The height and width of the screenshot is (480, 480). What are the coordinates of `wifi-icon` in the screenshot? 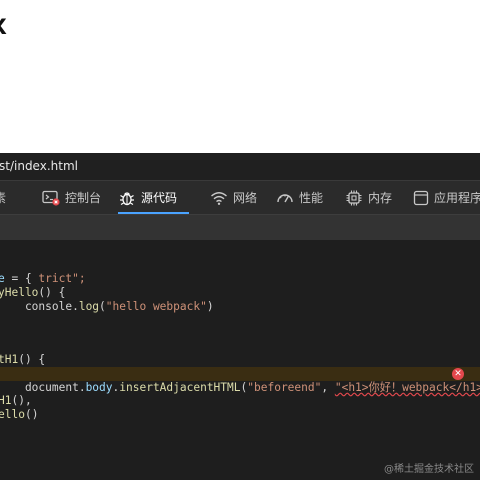 It's located at (219, 198).